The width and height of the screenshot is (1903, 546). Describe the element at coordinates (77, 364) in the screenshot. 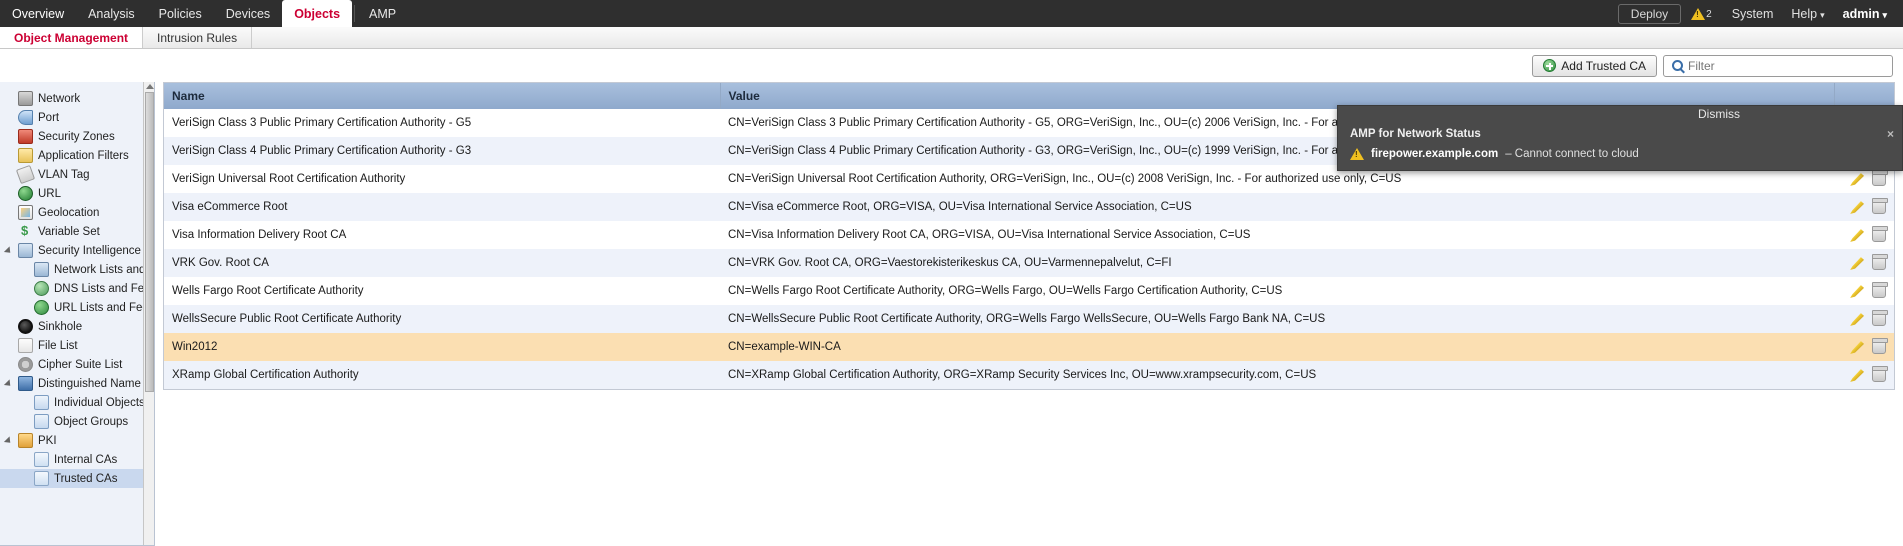

I see `sidebar-item-cipher-suite-list: Cipher Suite List` at that location.